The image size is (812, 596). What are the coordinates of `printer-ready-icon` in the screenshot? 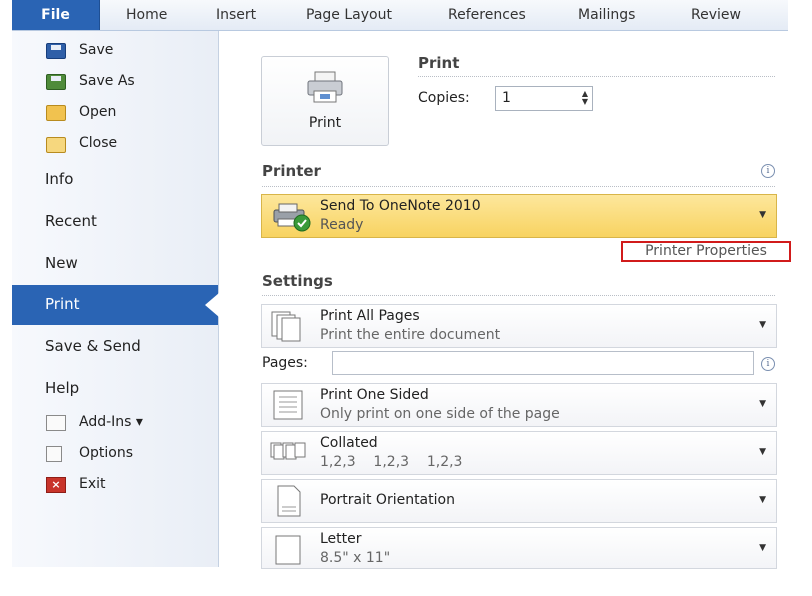 It's located at (292, 217).